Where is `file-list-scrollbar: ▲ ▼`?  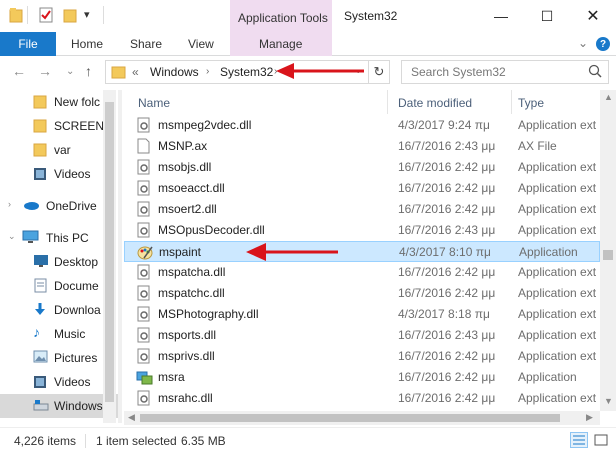 file-list-scrollbar: ▲ ▼ is located at coordinates (608, 250).